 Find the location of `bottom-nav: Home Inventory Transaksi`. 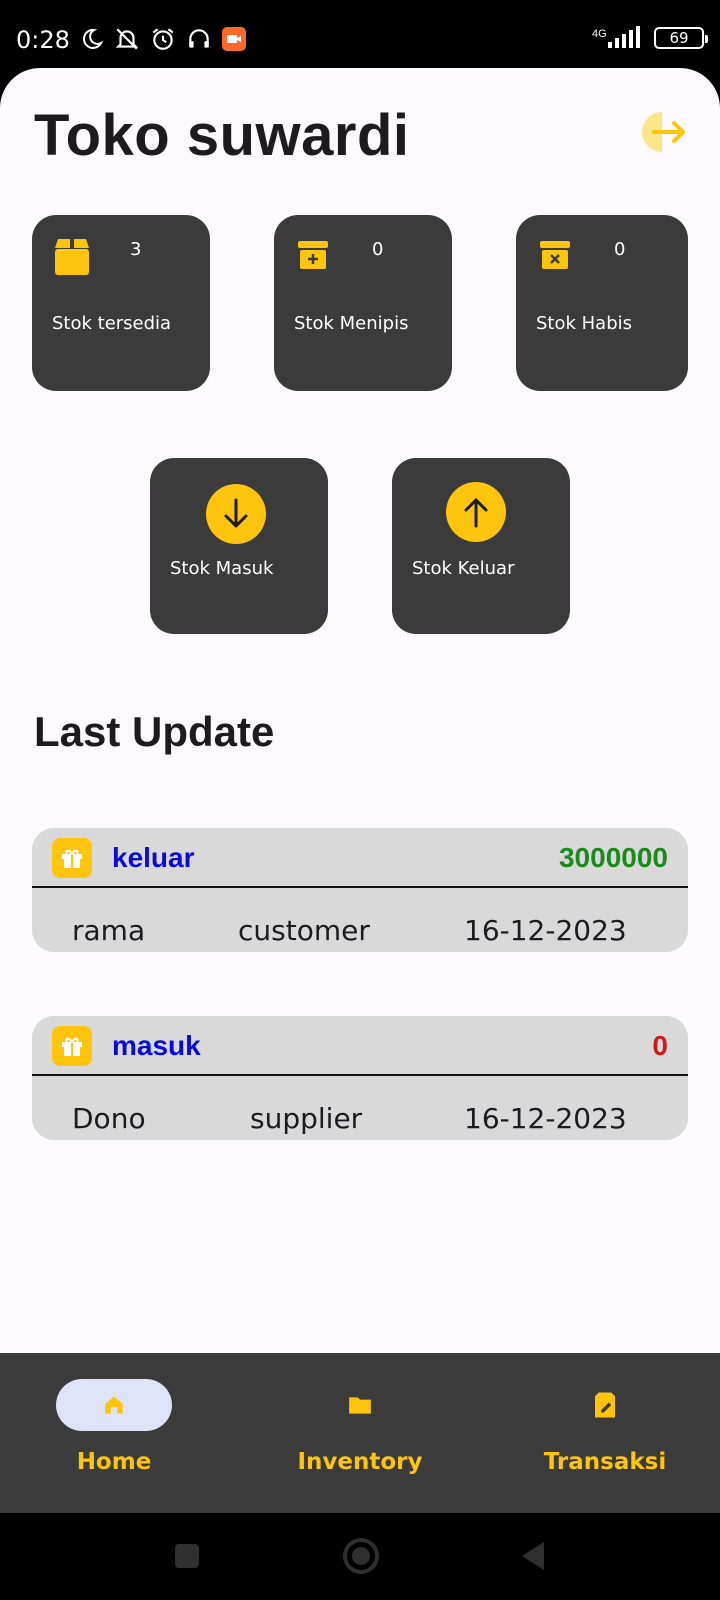

bottom-nav: Home Inventory Transaksi is located at coordinates (360, 1433).